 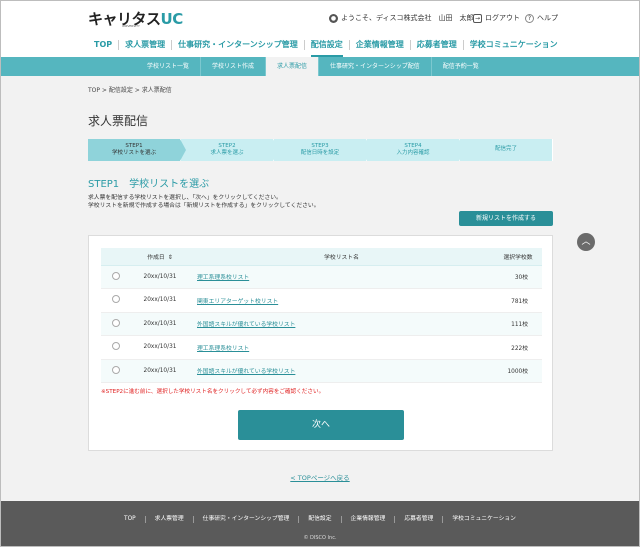 I want to click on user-icon: ●, so click(x=333, y=18).